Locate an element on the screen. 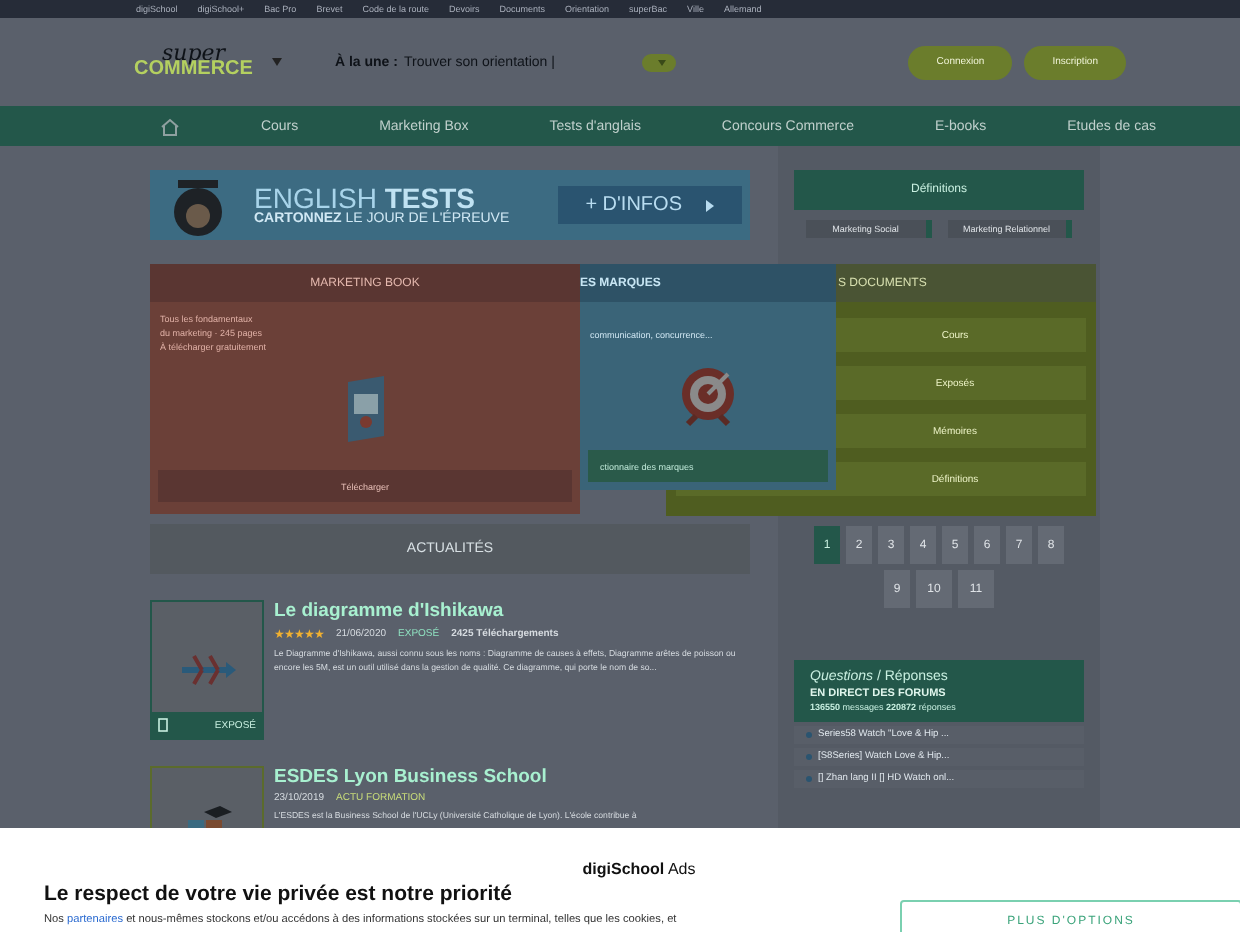 The width and height of the screenshot is (1240, 932). brand-logo: digiSchool Ads is located at coordinates (639, 869).